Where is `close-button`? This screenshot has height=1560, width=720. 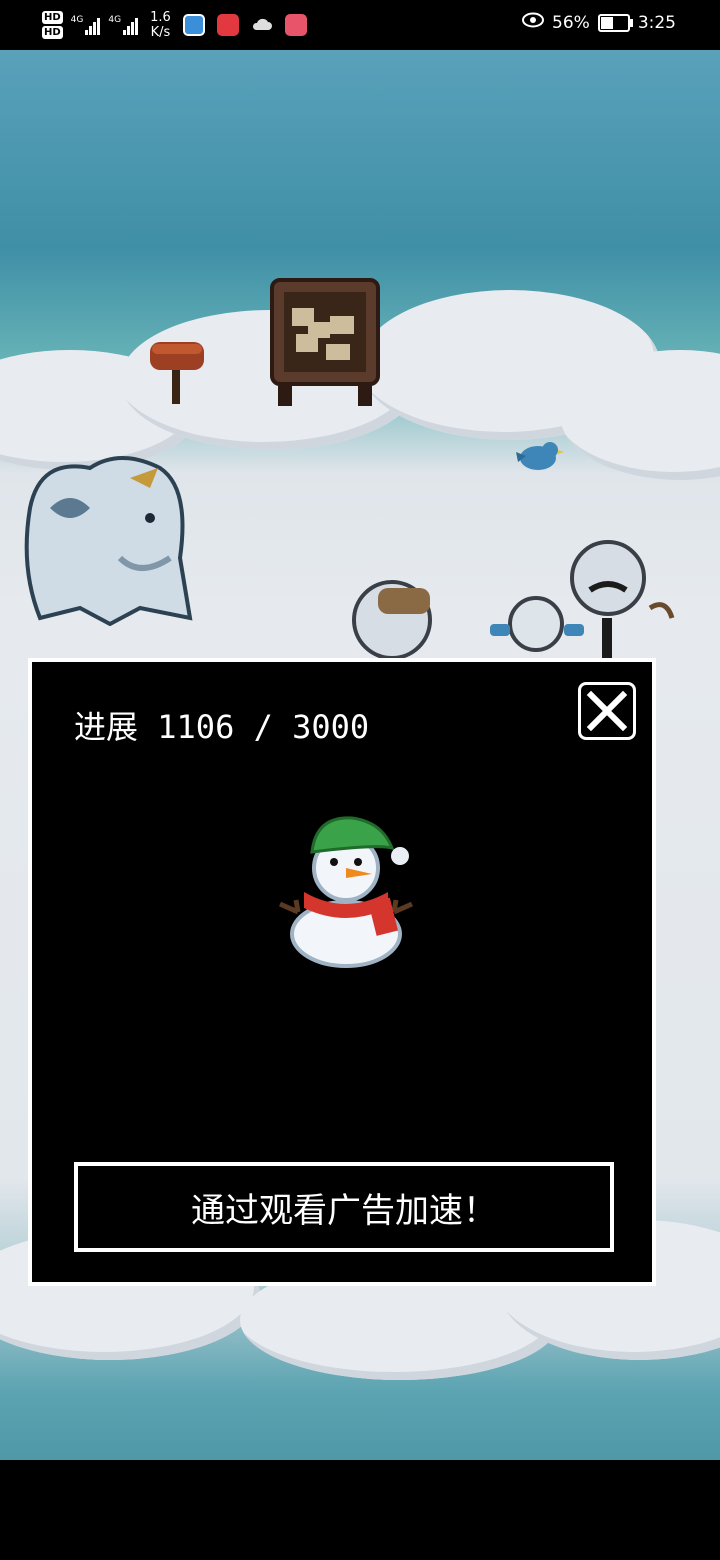
close-button is located at coordinates (607, 711).